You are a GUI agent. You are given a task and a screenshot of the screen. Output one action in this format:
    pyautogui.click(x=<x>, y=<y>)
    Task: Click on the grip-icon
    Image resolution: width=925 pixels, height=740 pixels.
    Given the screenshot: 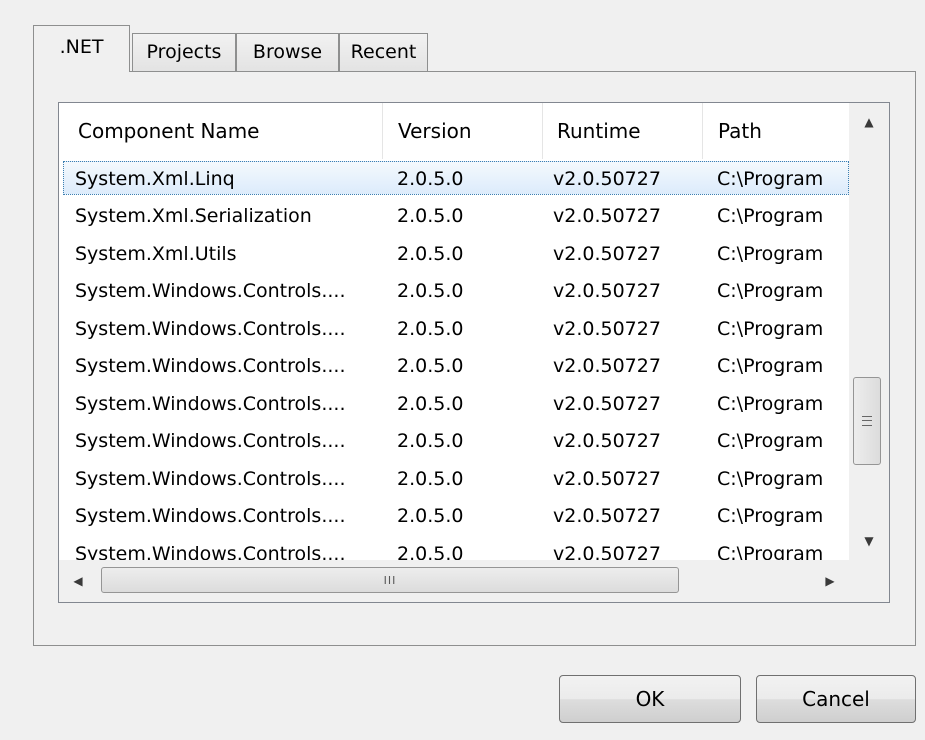 What is the action you would take?
    pyautogui.click(x=867, y=421)
    